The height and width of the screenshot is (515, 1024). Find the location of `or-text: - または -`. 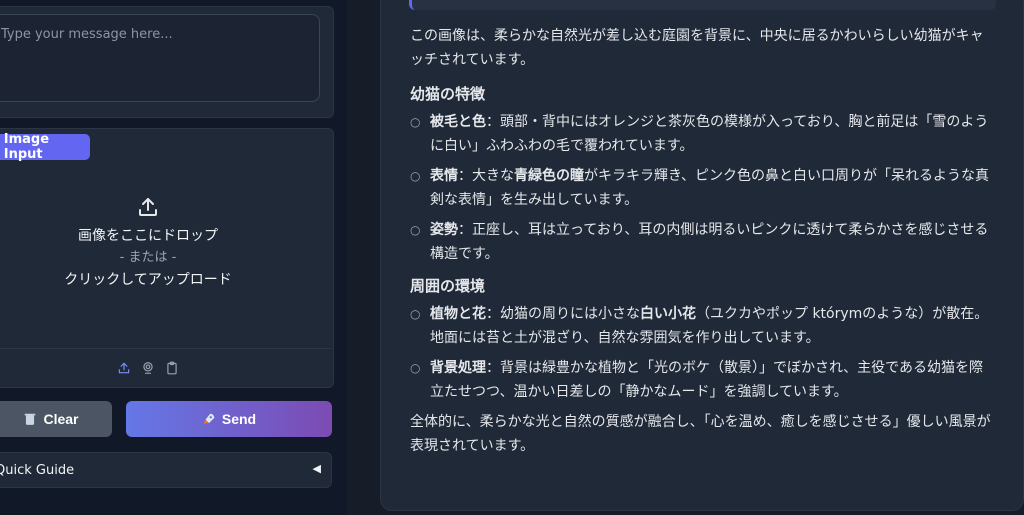

or-text: - または - is located at coordinates (148, 257).